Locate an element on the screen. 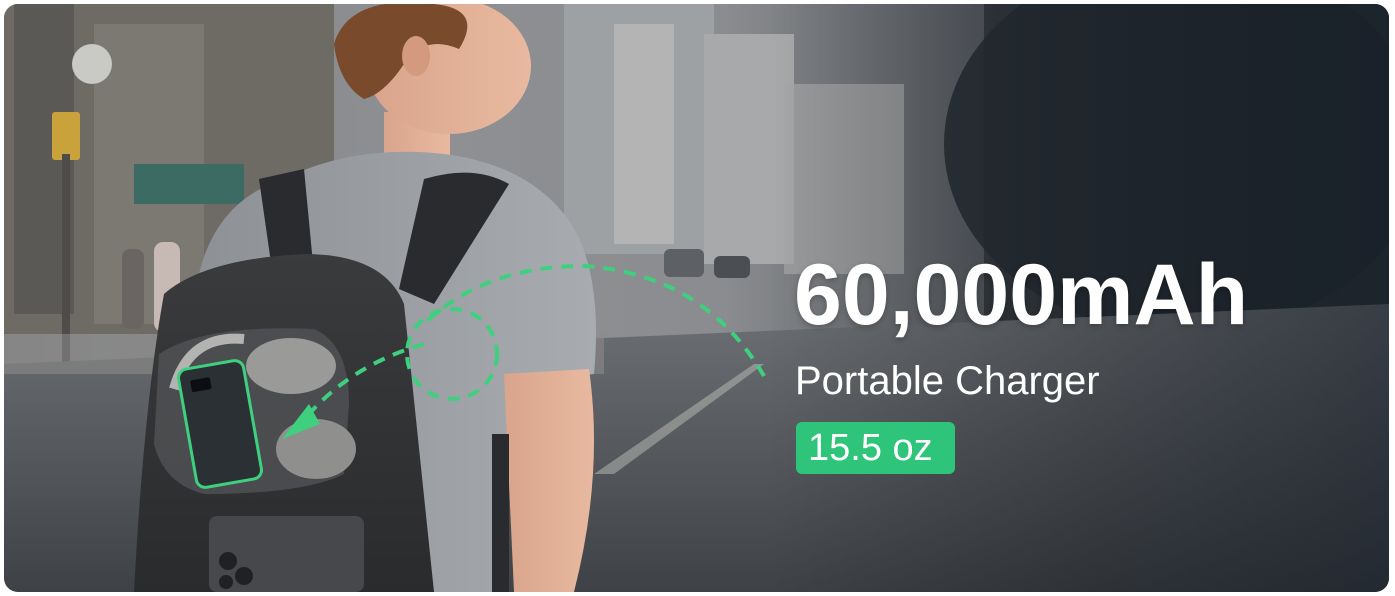 This screenshot has height=596, width=1395. product-subtitle: Portable Charger is located at coordinates (947, 381).